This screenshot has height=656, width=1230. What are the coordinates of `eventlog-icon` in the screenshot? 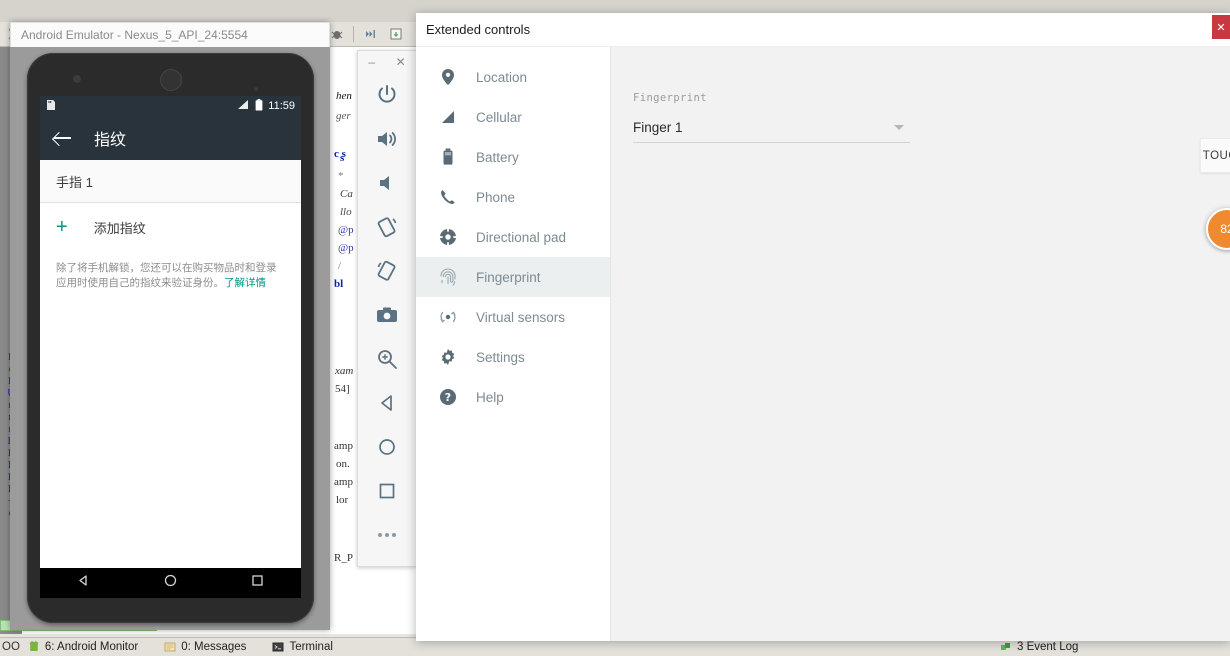 It's located at (1006, 647).